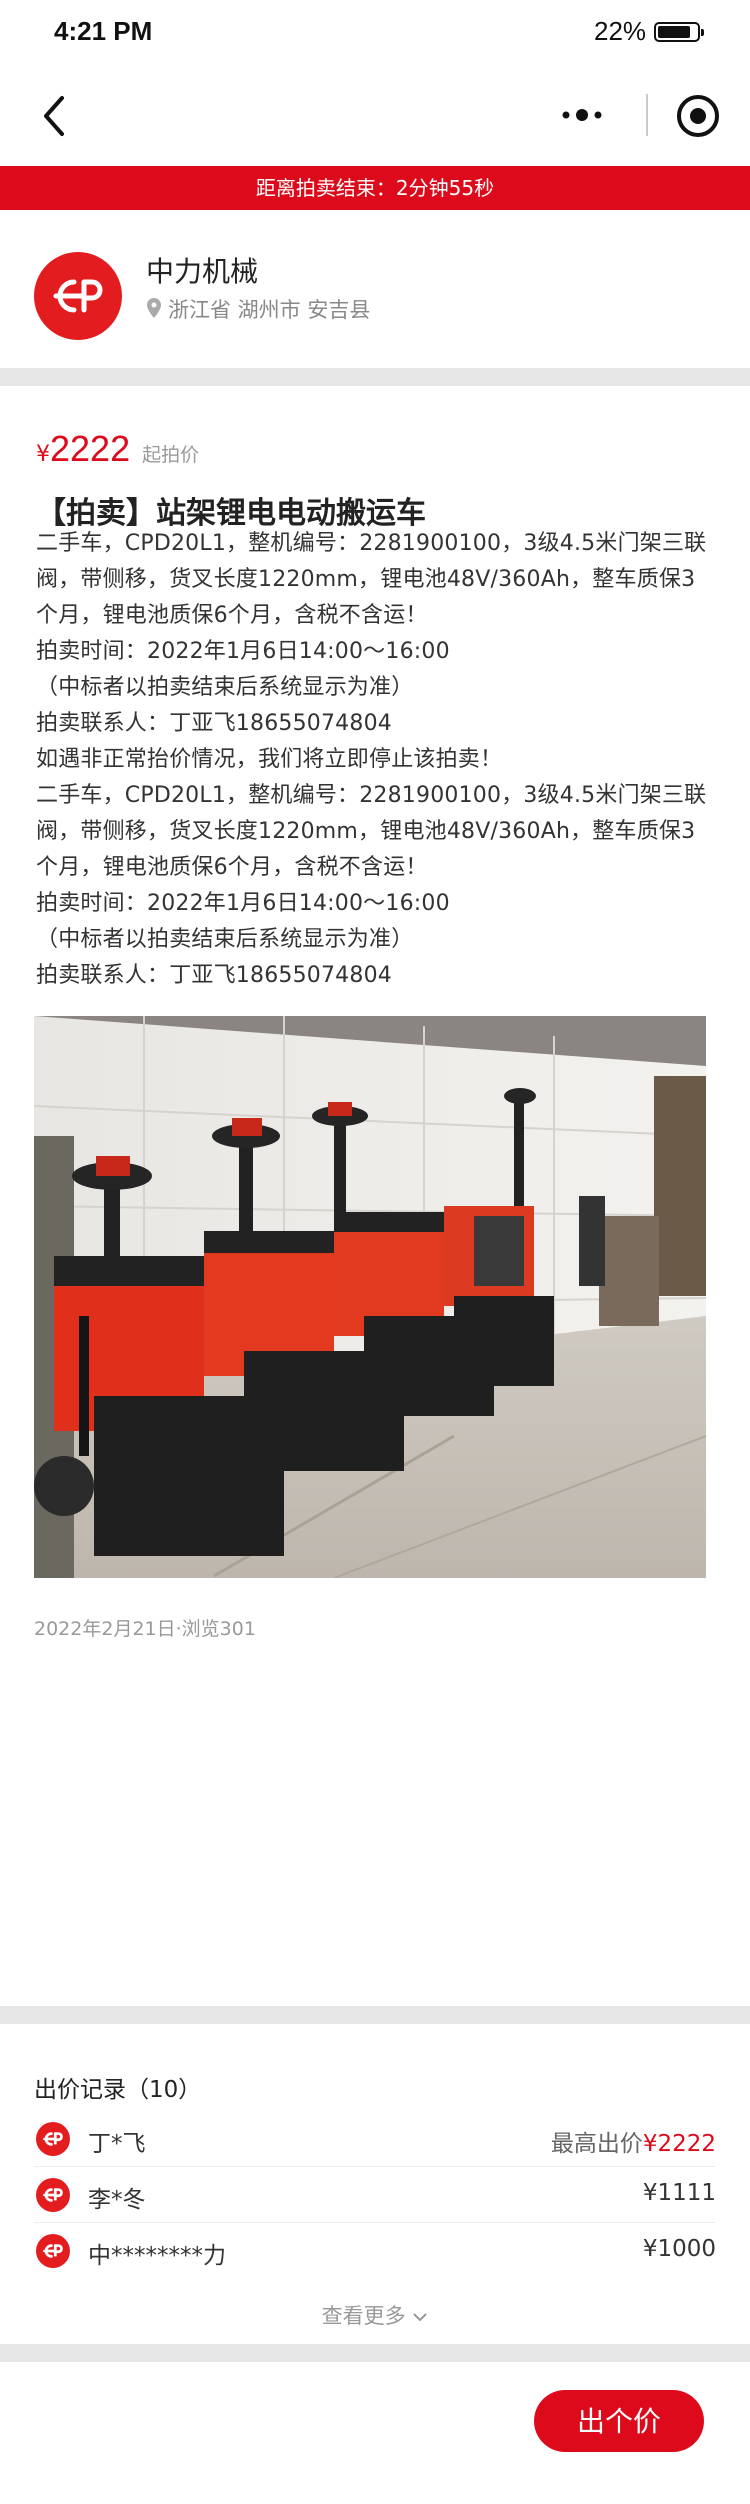 The height and width of the screenshot is (2504, 750). What do you see at coordinates (679, 2144) in the screenshot?
I see `bid-price: ¥2222` at bounding box center [679, 2144].